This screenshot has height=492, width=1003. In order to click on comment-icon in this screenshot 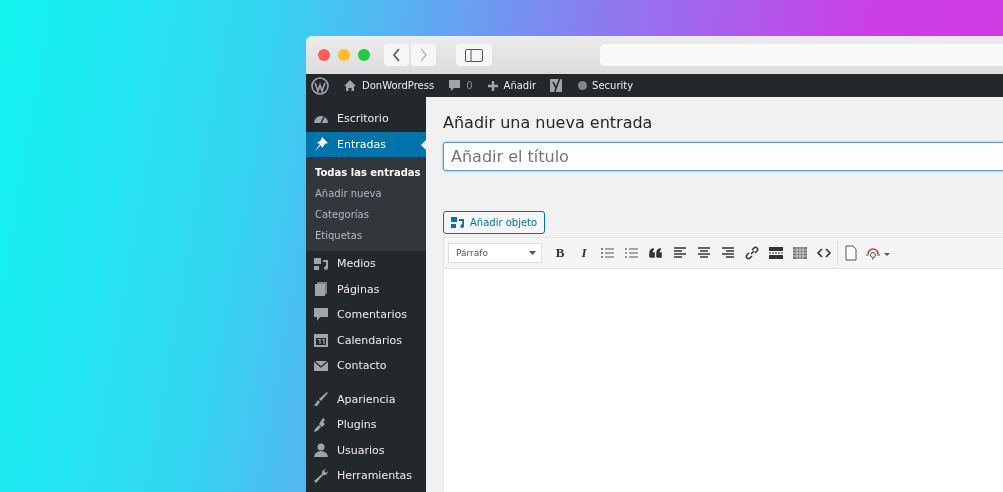, I will do `click(321, 314)`.